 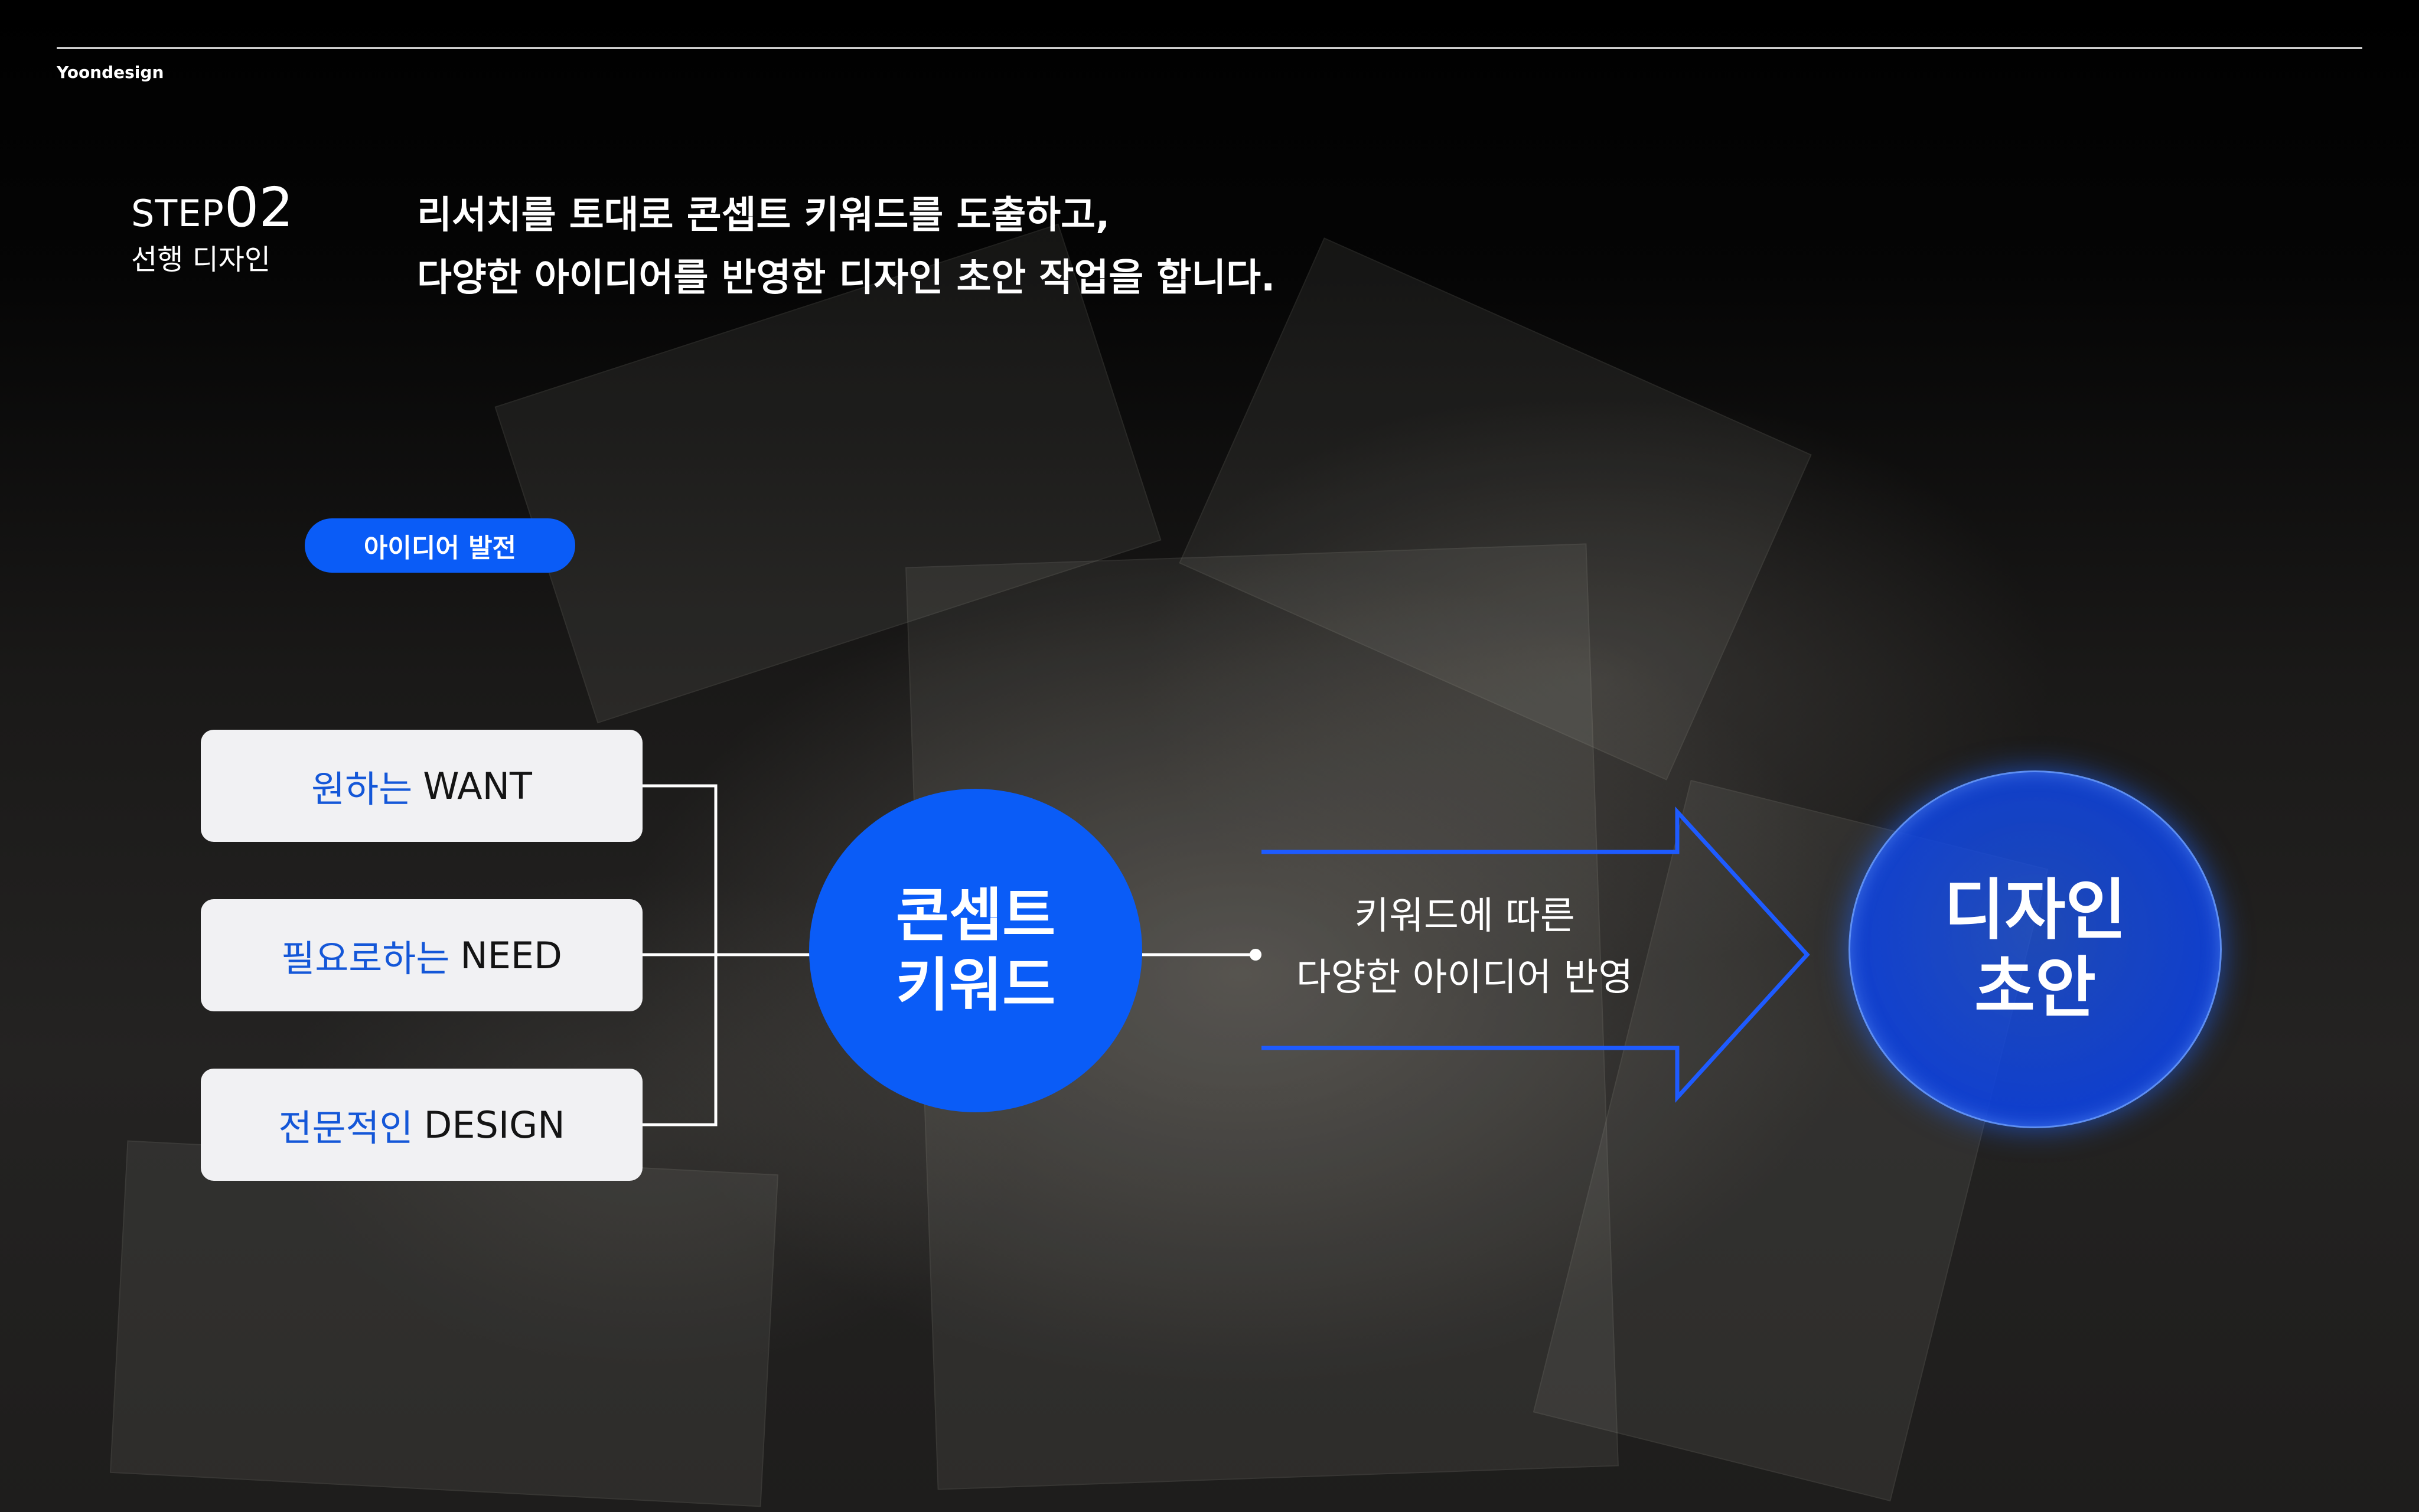 What do you see at coordinates (1465, 978) in the screenshot?
I see `process-line-2: 다양한 아이디어 반영` at bounding box center [1465, 978].